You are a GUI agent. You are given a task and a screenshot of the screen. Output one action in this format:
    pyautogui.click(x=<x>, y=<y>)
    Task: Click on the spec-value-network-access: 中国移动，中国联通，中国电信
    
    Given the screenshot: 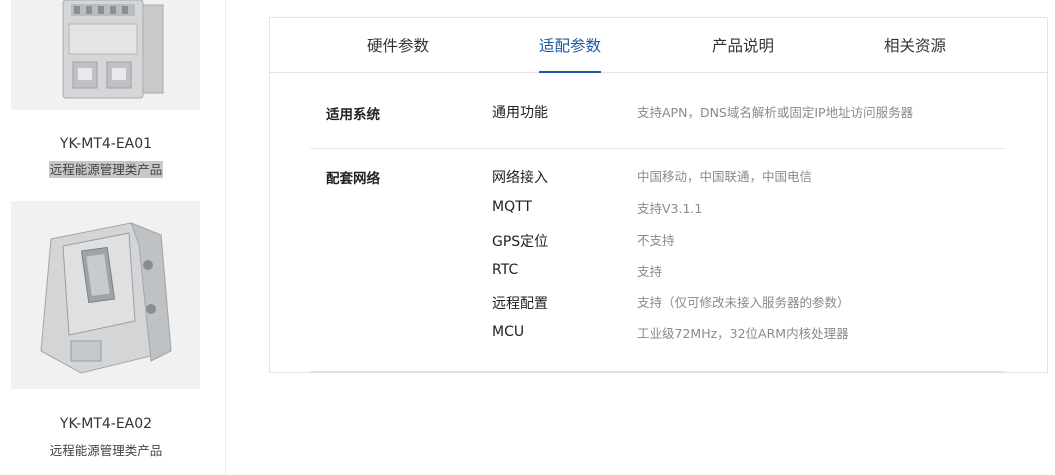 What is the action you would take?
    pyautogui.click(x=725, y=176)
    